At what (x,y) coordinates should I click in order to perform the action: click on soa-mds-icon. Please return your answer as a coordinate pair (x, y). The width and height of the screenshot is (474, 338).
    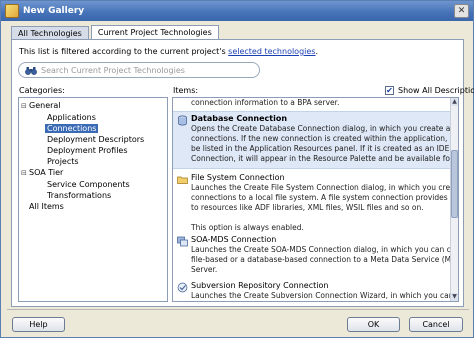
    Looking at the image, I should click on (182, 241).